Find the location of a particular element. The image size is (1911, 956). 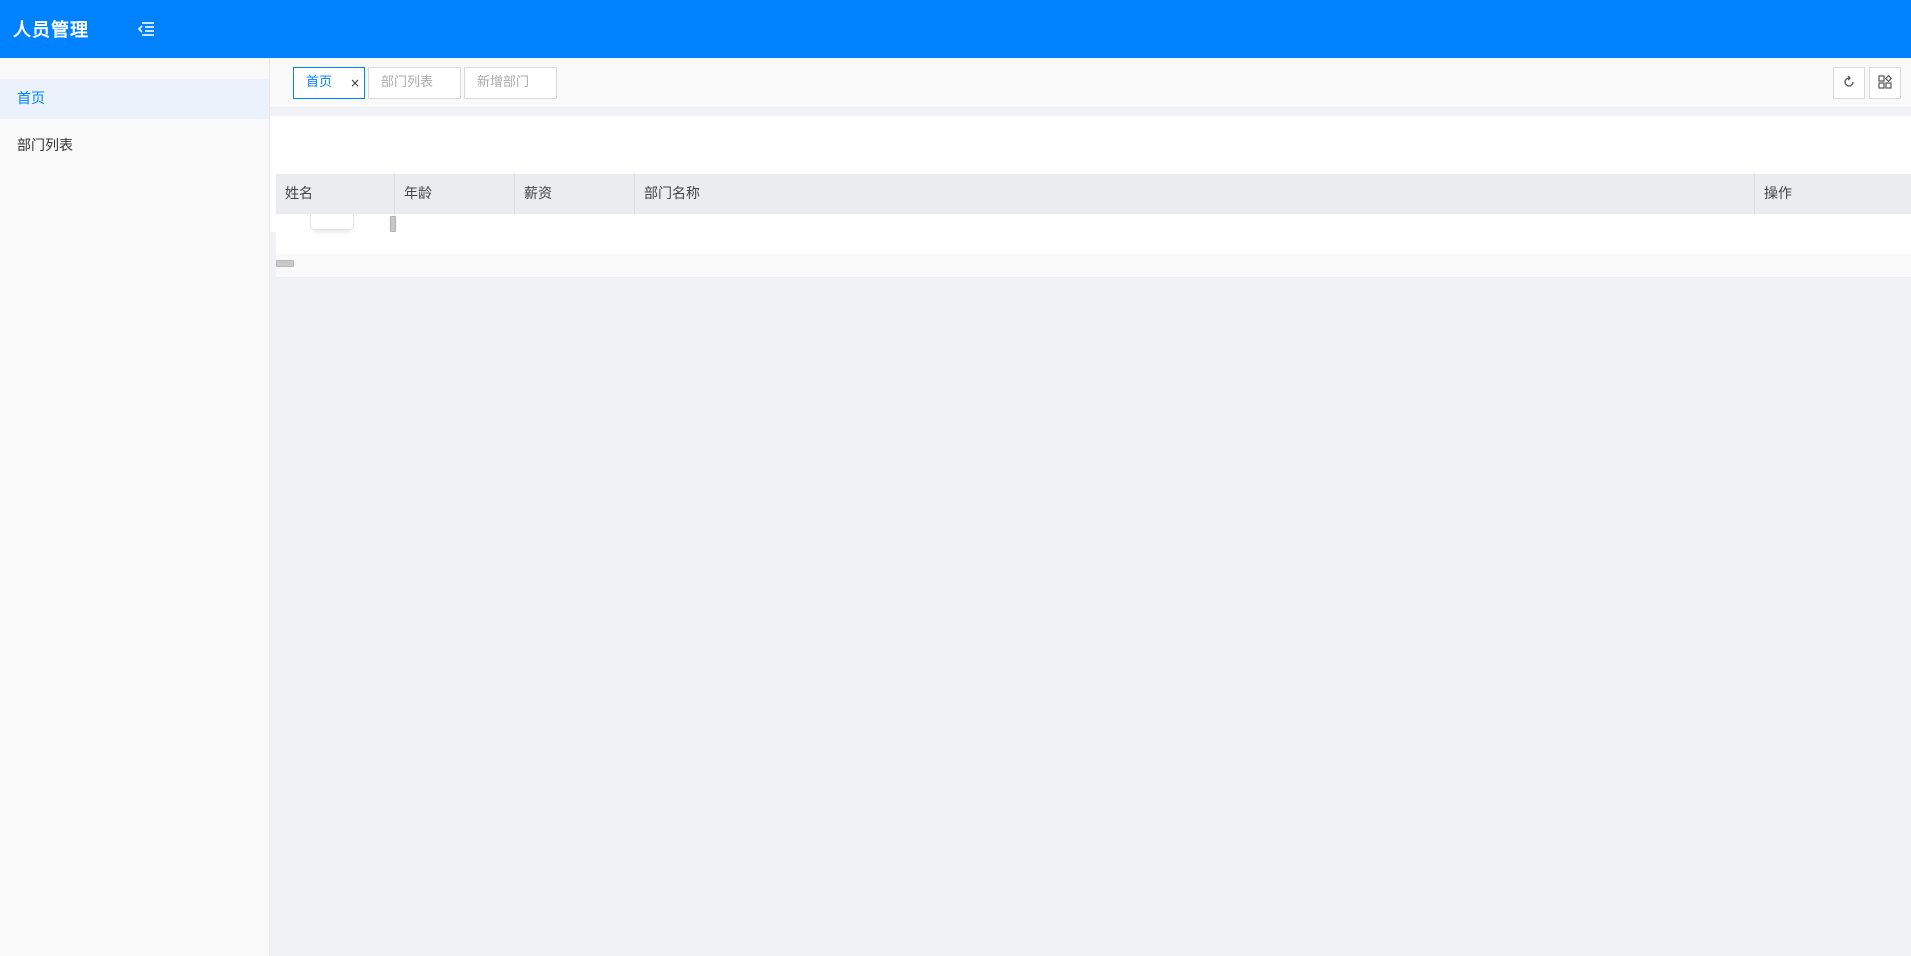

top-header: 人员管理 is located at coordinates (955, 29).